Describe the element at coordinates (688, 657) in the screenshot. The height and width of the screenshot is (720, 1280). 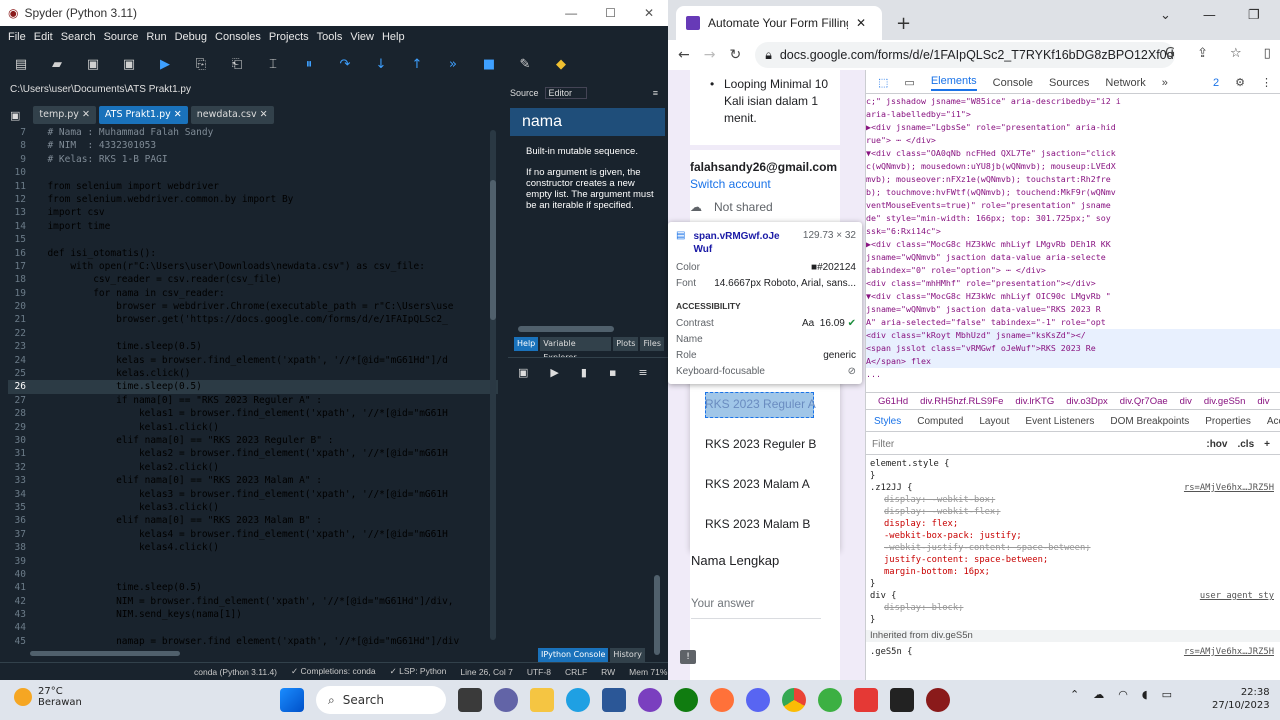
I see `feedback-icon: !` at that location.